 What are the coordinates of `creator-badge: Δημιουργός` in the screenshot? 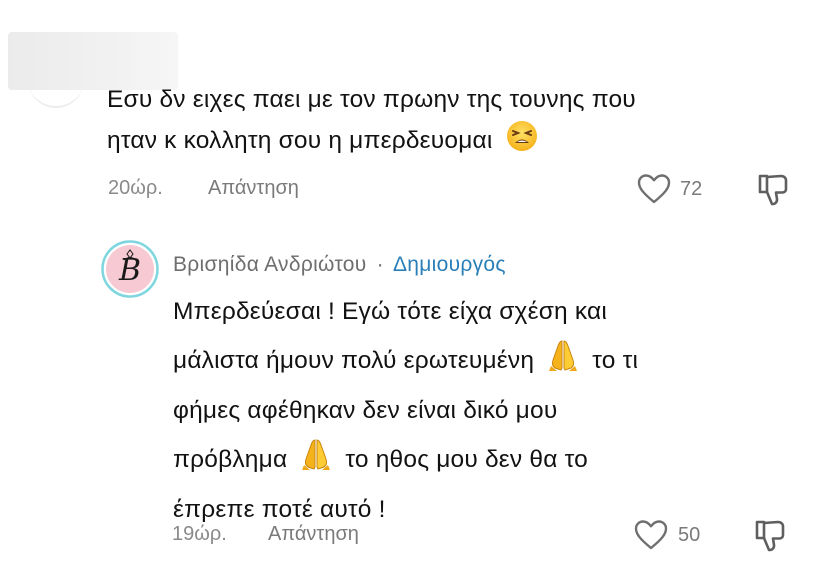 It's located at (449, 264).